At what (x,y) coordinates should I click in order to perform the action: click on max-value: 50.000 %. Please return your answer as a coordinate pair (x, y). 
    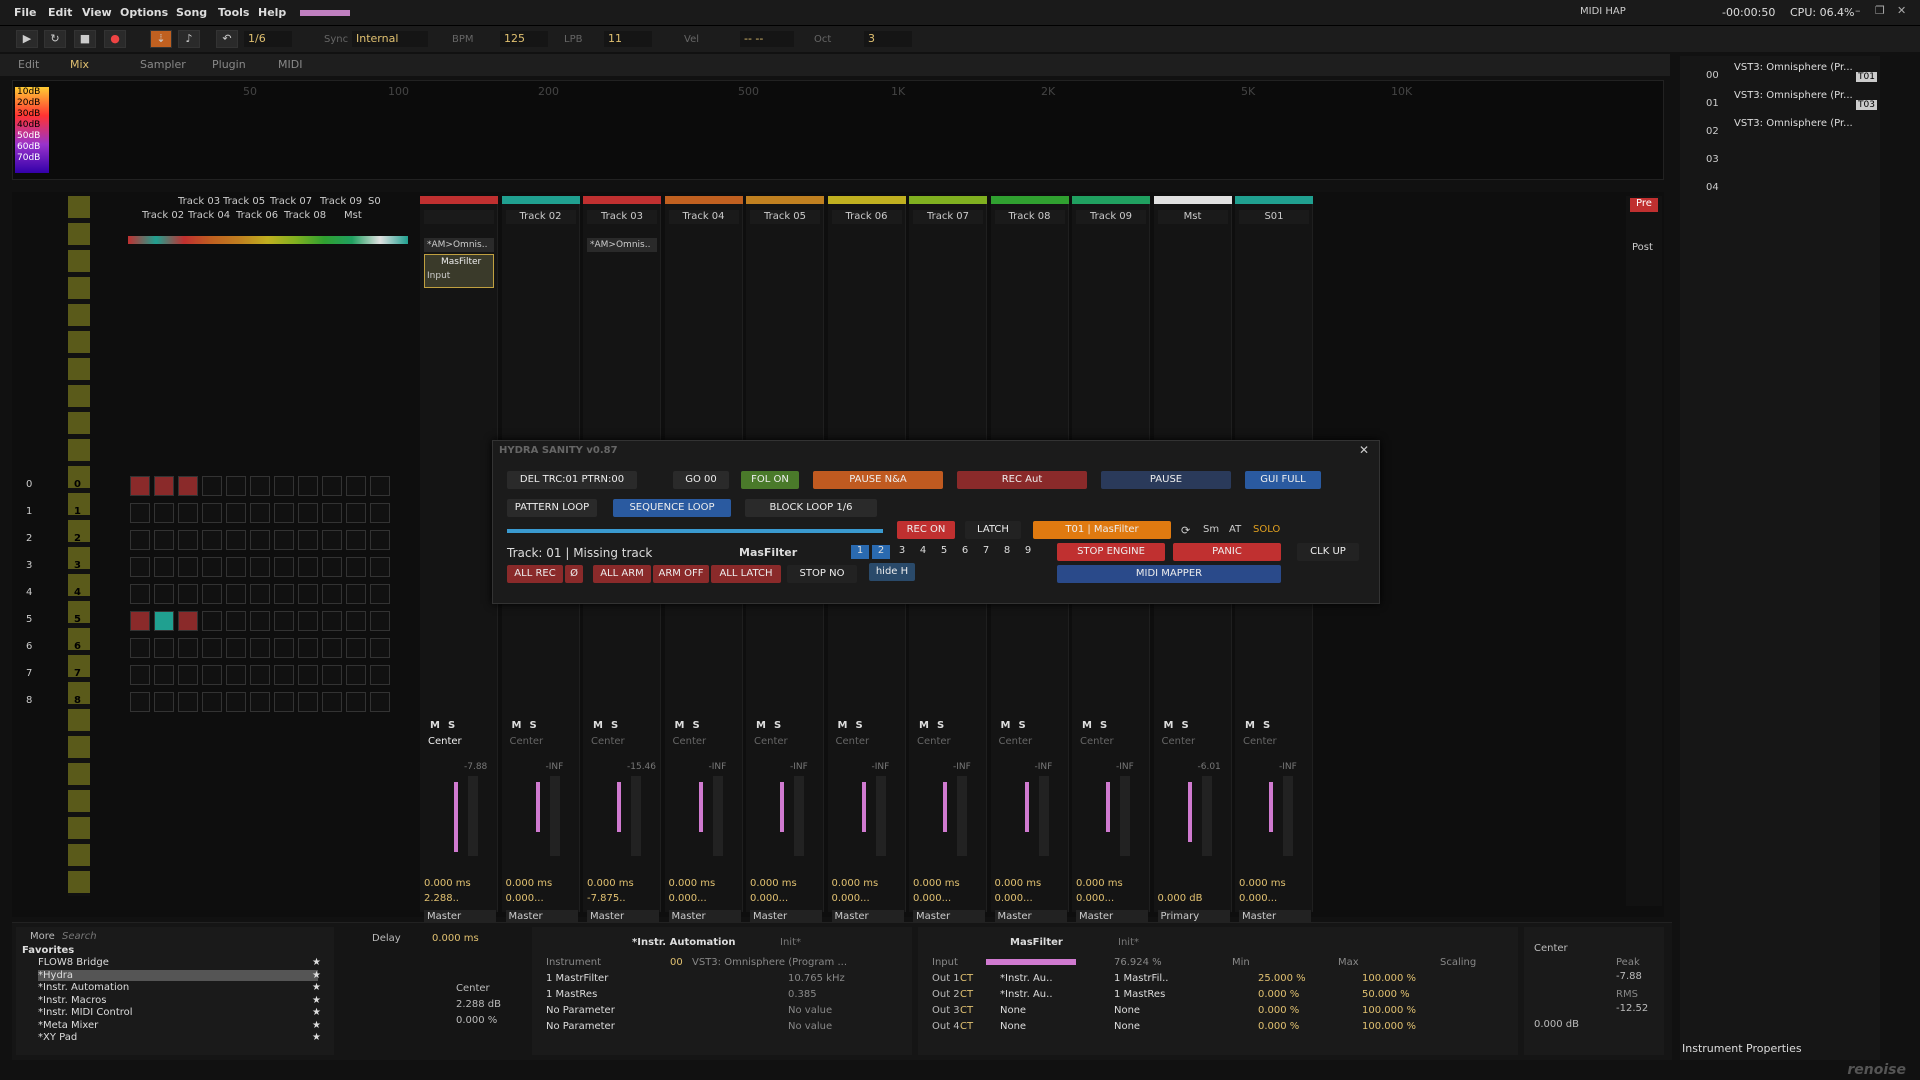
    Looking at the image, I should click on (1386, 994).